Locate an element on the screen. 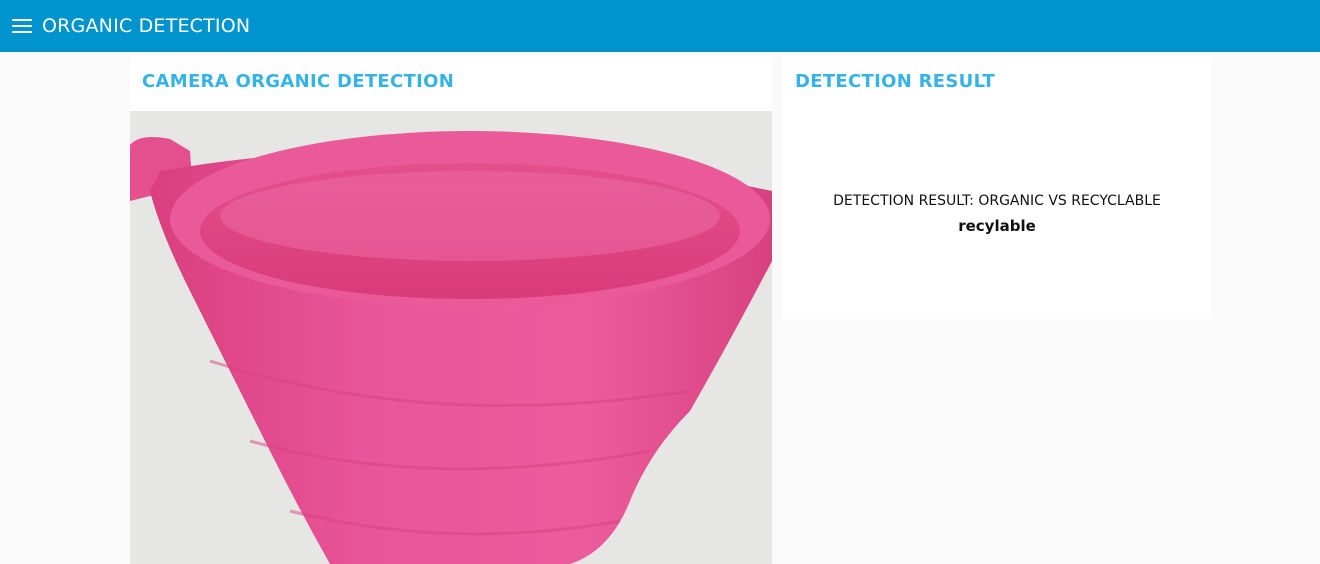 The image size is (1320, 564). camera-panel-title: CAMERA ORGANIC DETECTION is located at coordinates (298, 81).